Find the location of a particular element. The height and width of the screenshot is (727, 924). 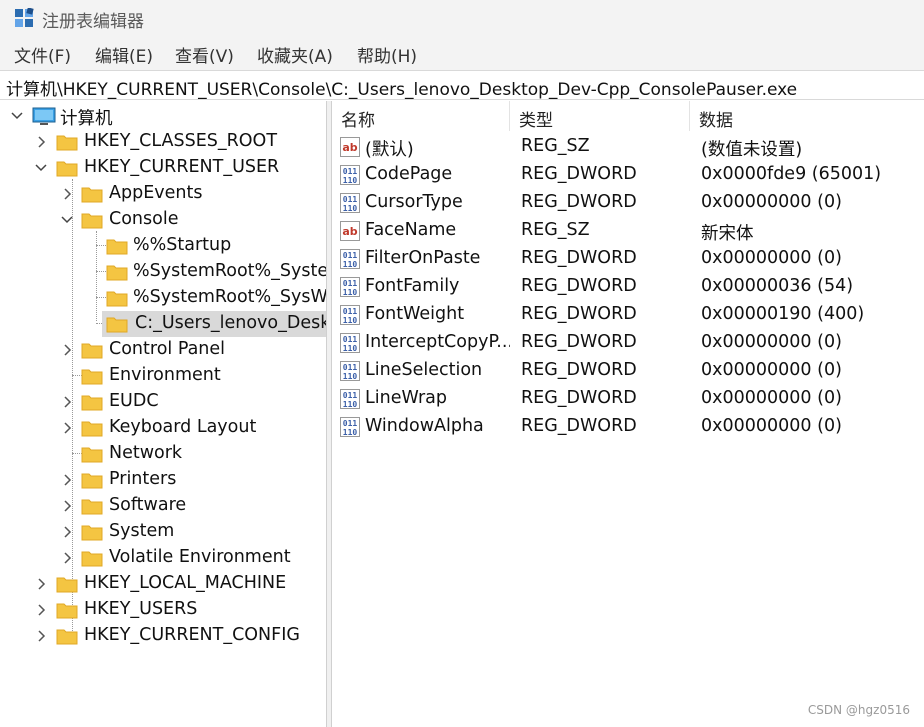

column-header-name: 名称 is located at coordinates (421, 116).